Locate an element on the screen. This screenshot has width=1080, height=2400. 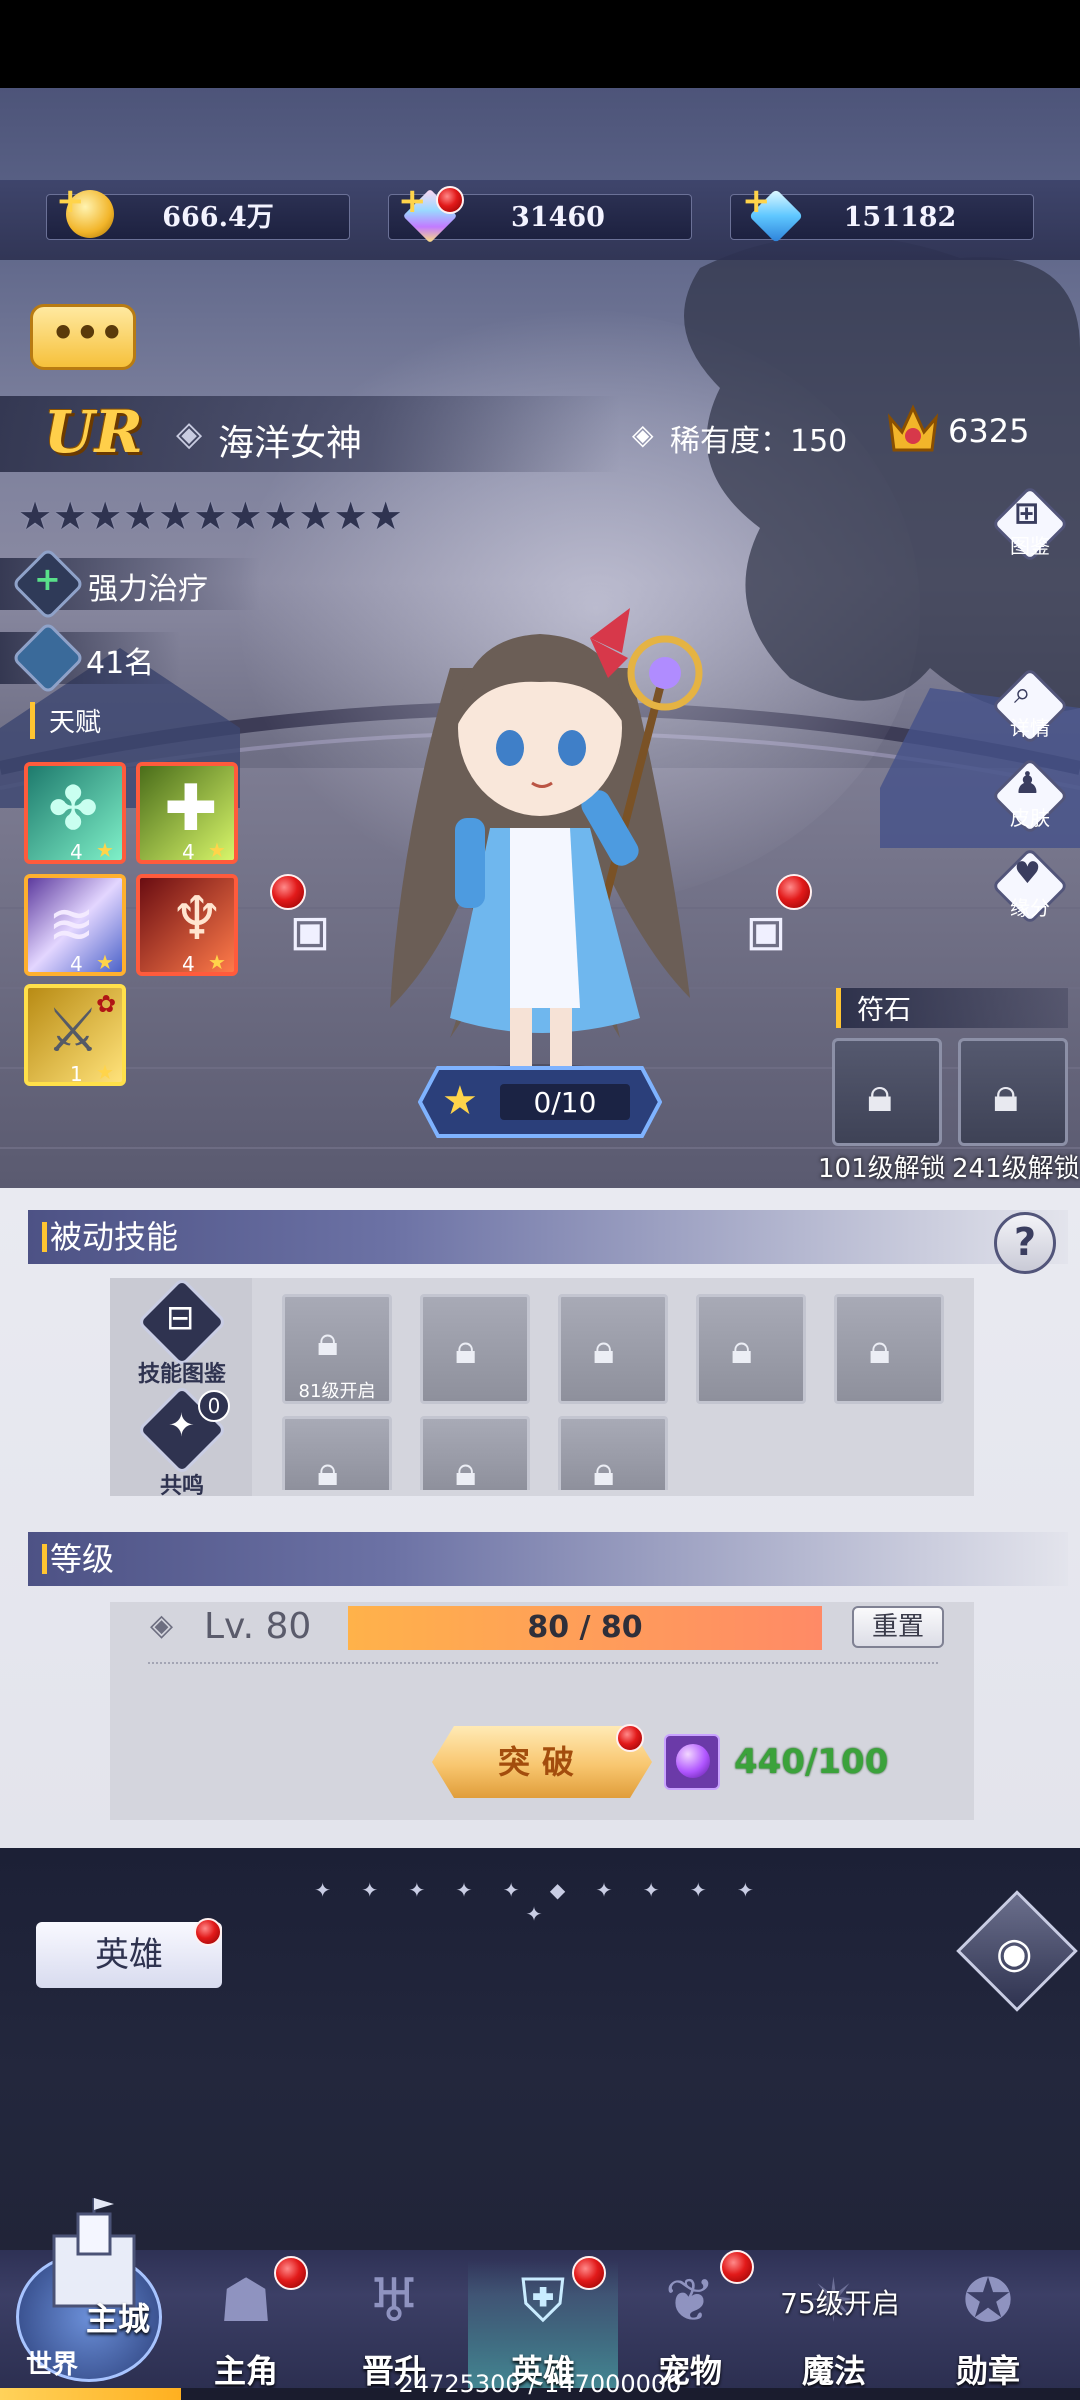
hero-power: 6325 is located at coordinates (989, 431).